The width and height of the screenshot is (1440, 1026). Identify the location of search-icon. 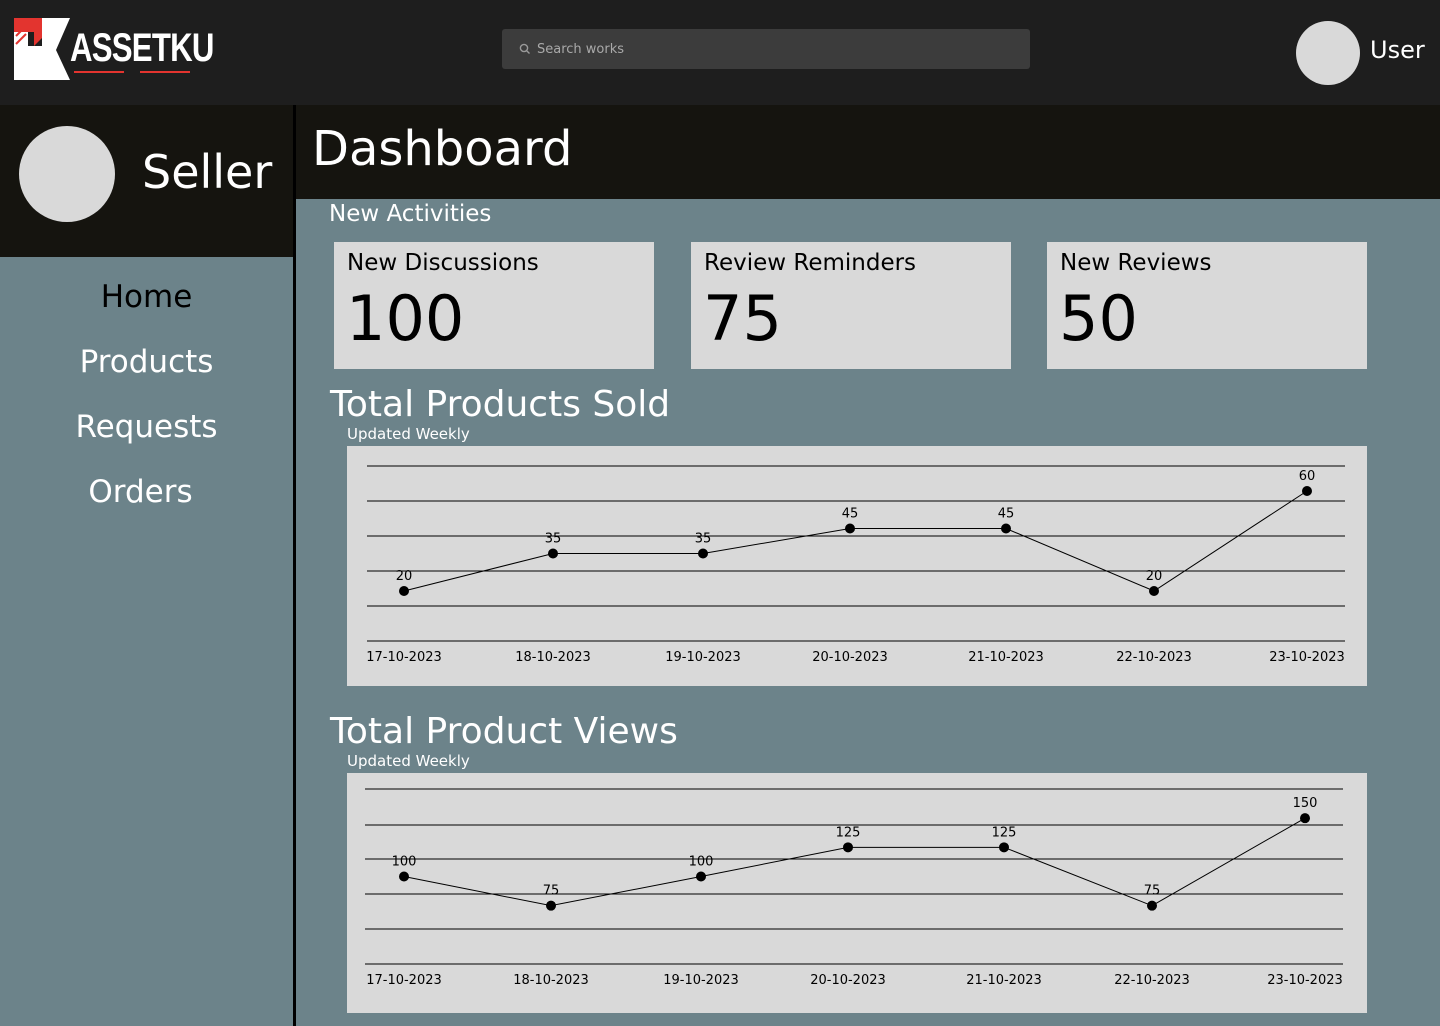
(524, 48).